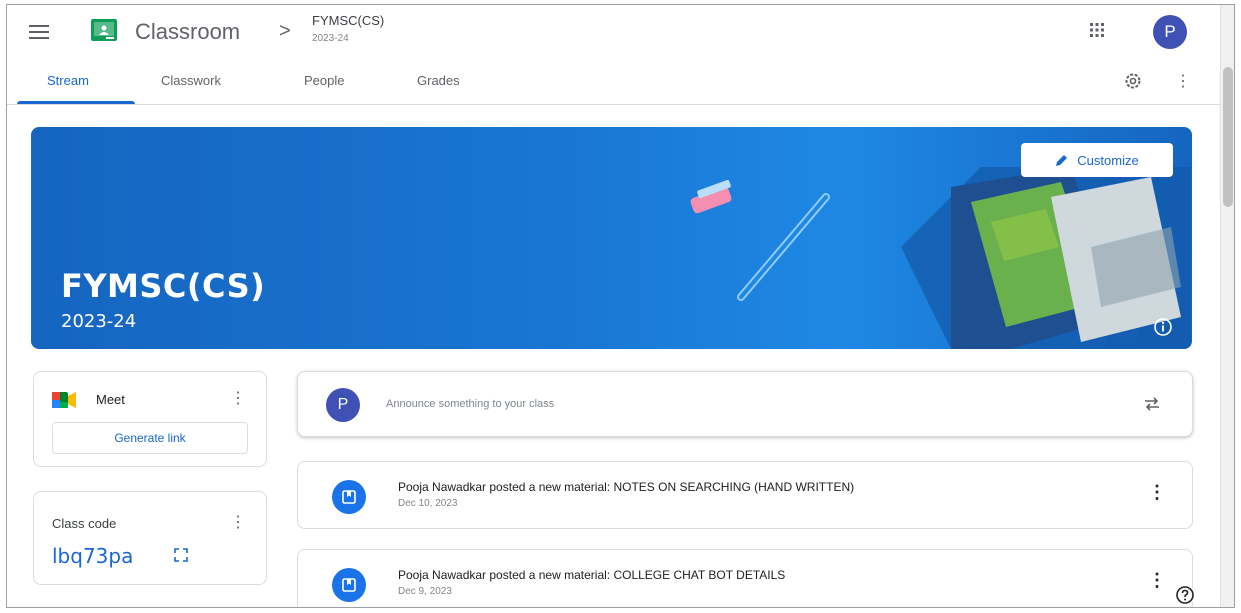 The width and height of the screenshot is (1241, 613). What do you see at coordinates (104, 30) in the screenshot?
I see `classroom-logo-icon` at bounding box center [104, 30].